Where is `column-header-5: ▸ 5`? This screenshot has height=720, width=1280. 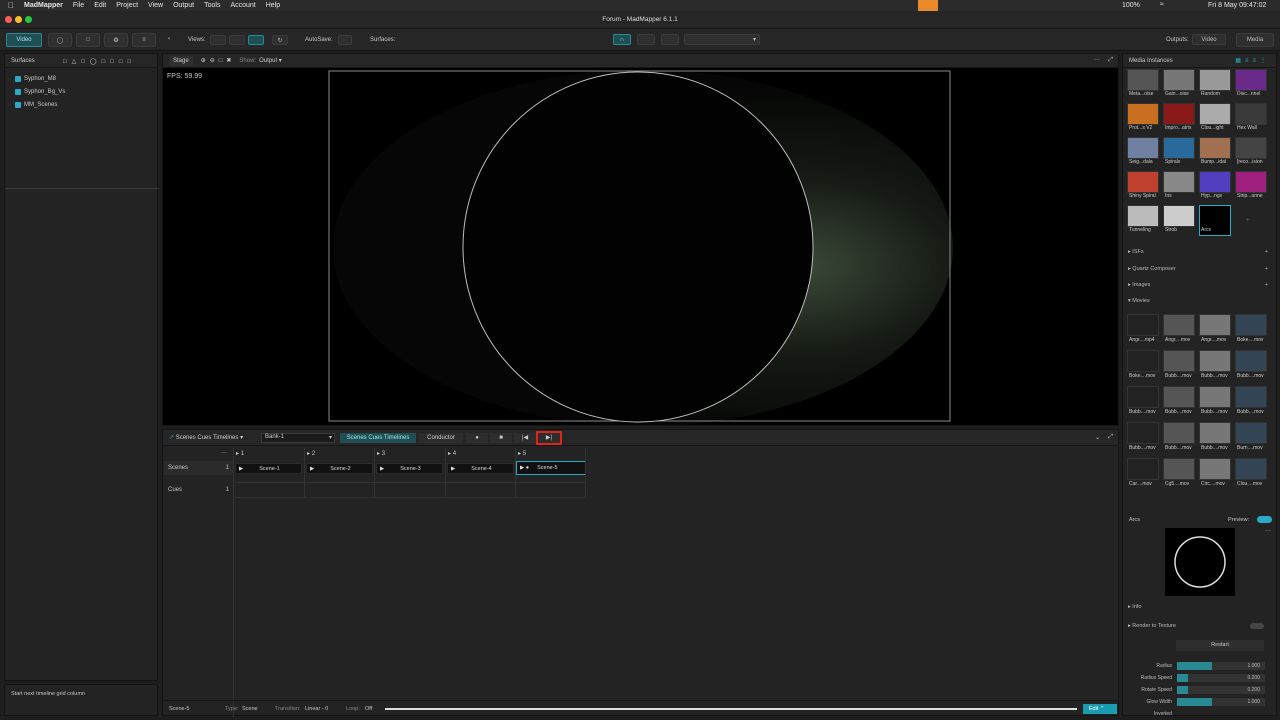 column-header-5: ▸ 5 is located at coordinates (522, 453).